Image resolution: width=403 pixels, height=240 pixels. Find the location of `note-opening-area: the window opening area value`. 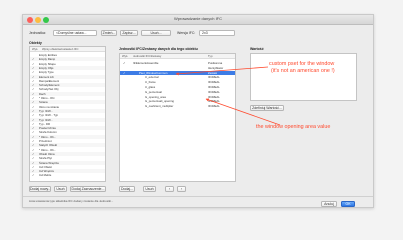

note-opening-area: the window opening area value is located at coordinates (293, 127).